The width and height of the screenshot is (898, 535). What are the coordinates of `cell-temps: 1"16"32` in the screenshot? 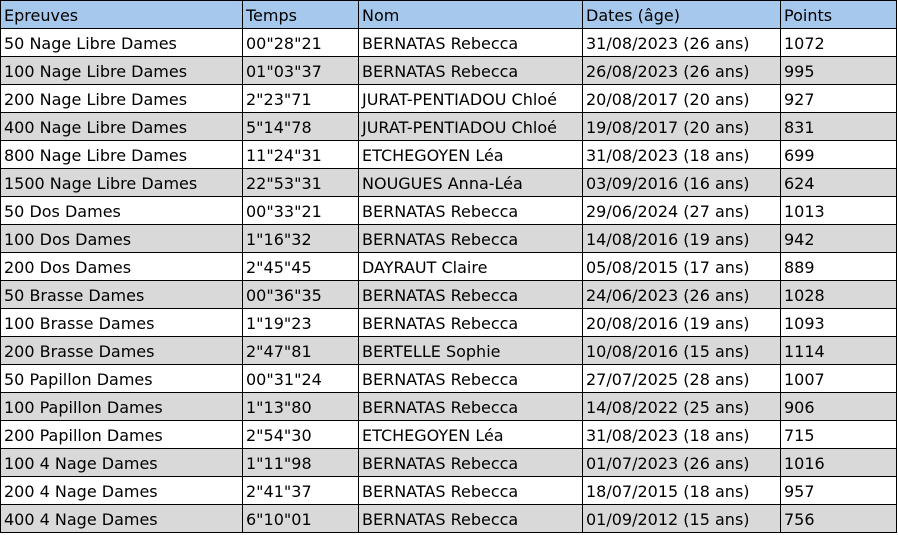 It's located at (300, 238).